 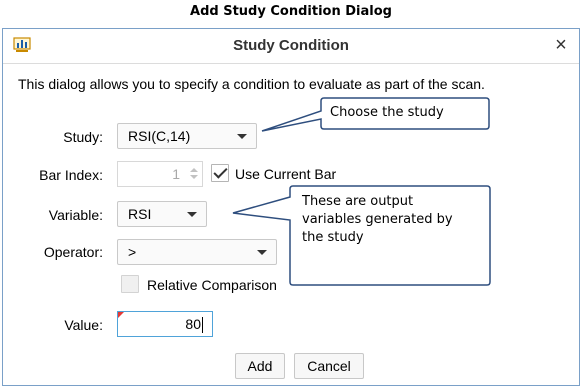 What do you see at coordinates (83, 325) in the screenshot?
I see `value-label: Value:` at bounding box center [83, 325].